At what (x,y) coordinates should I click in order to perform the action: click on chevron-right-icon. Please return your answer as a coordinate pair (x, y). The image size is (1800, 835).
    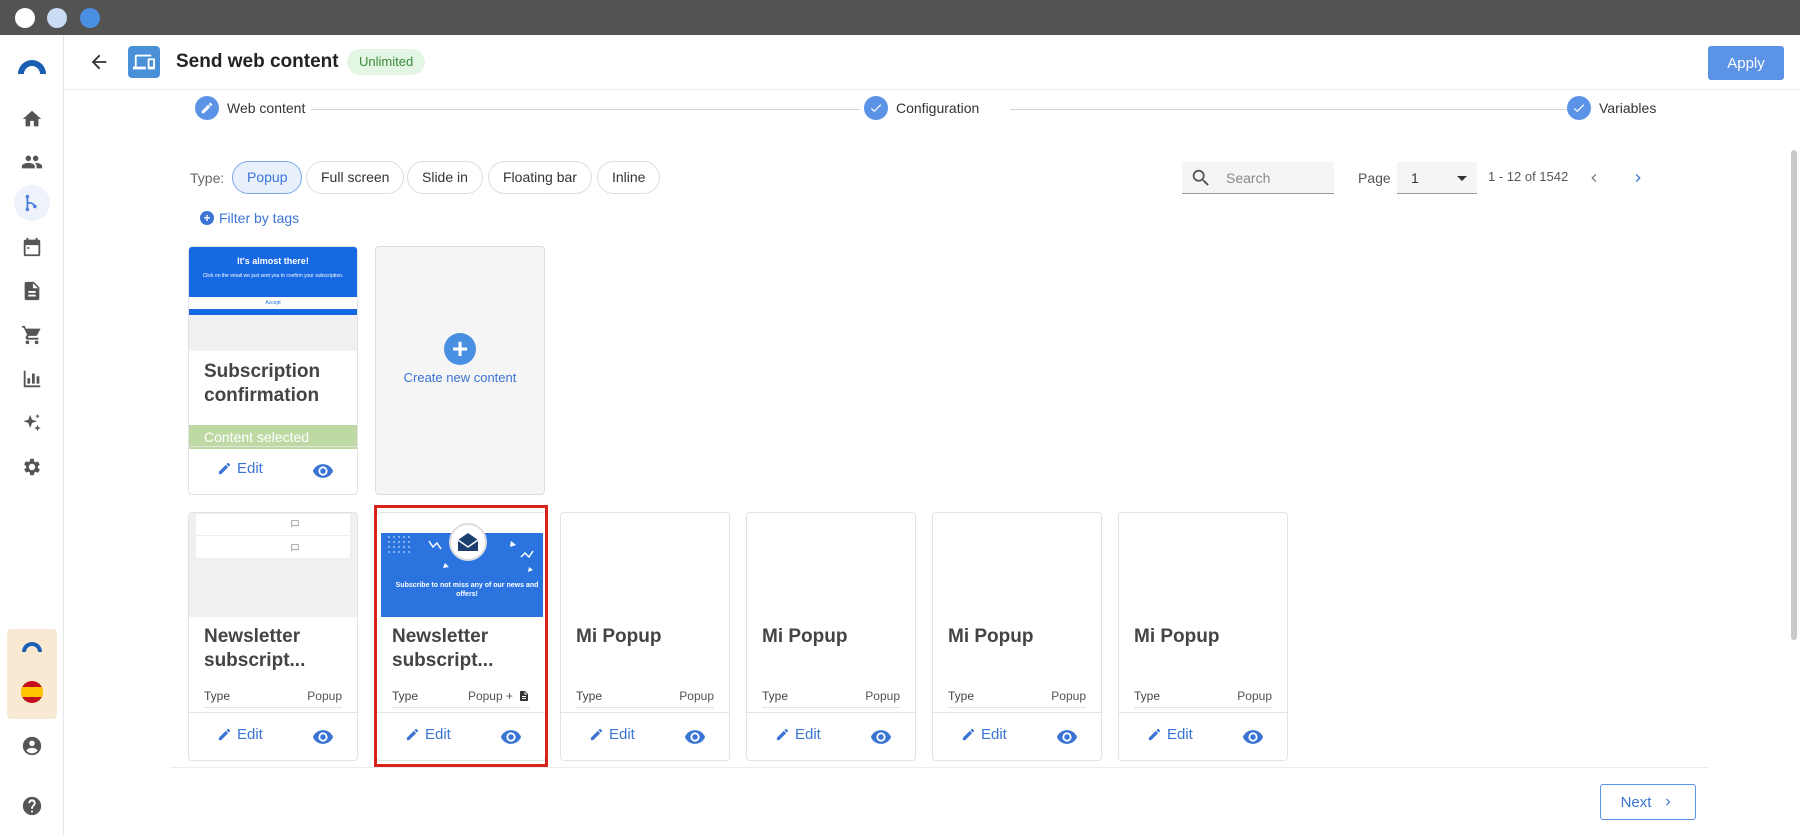
    Looking at the image, I should click on (1668, 802).